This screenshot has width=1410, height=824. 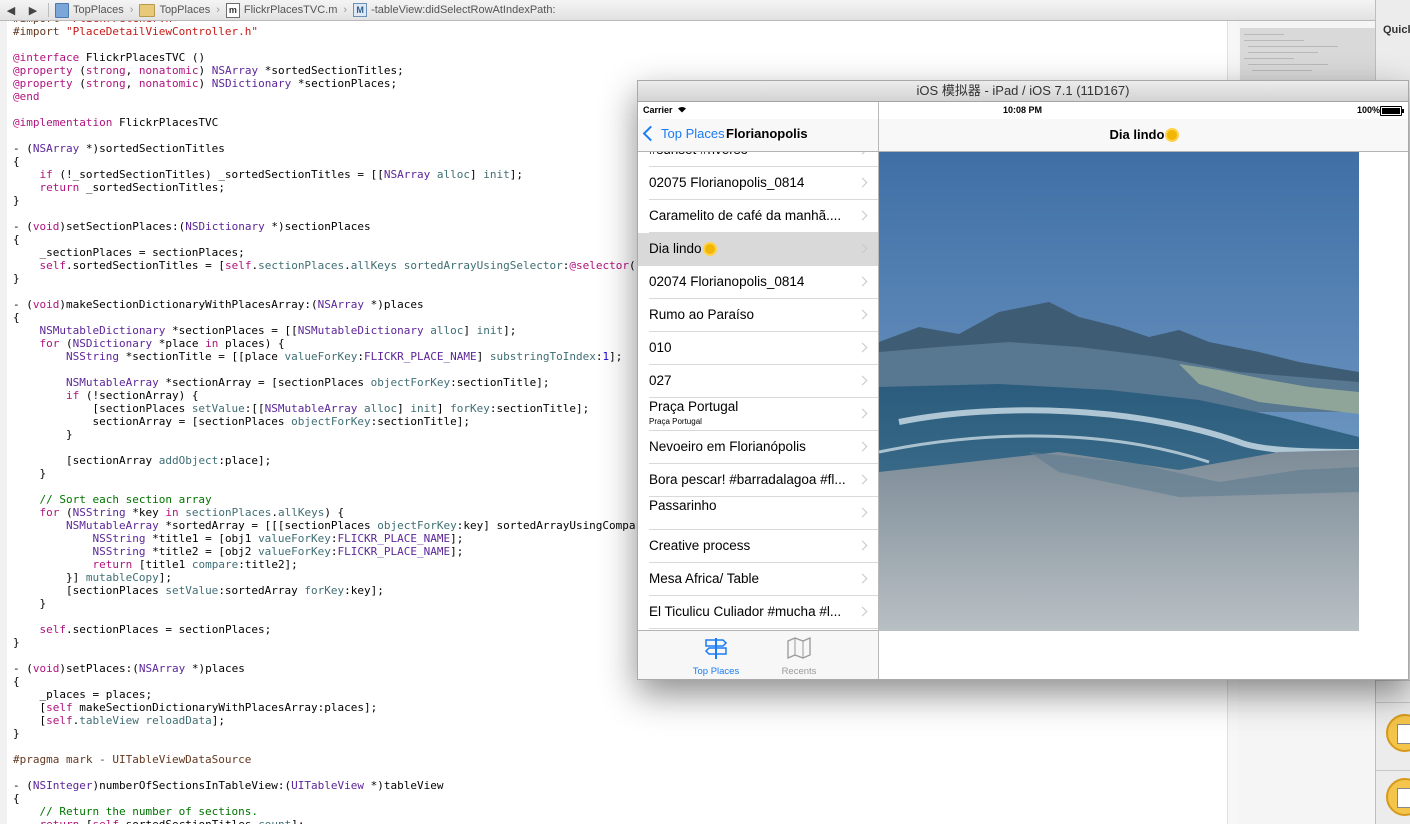 I want to click on table-row: Praça Portugal Praça Portugal, so click(x=758, y=414).